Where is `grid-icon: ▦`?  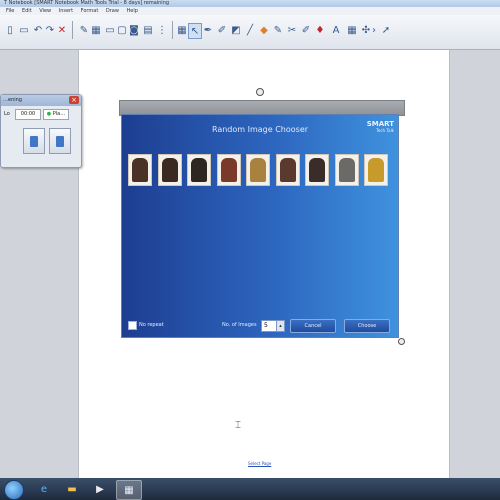 grid-icon: ▦ is located at coordinates (182, 30).